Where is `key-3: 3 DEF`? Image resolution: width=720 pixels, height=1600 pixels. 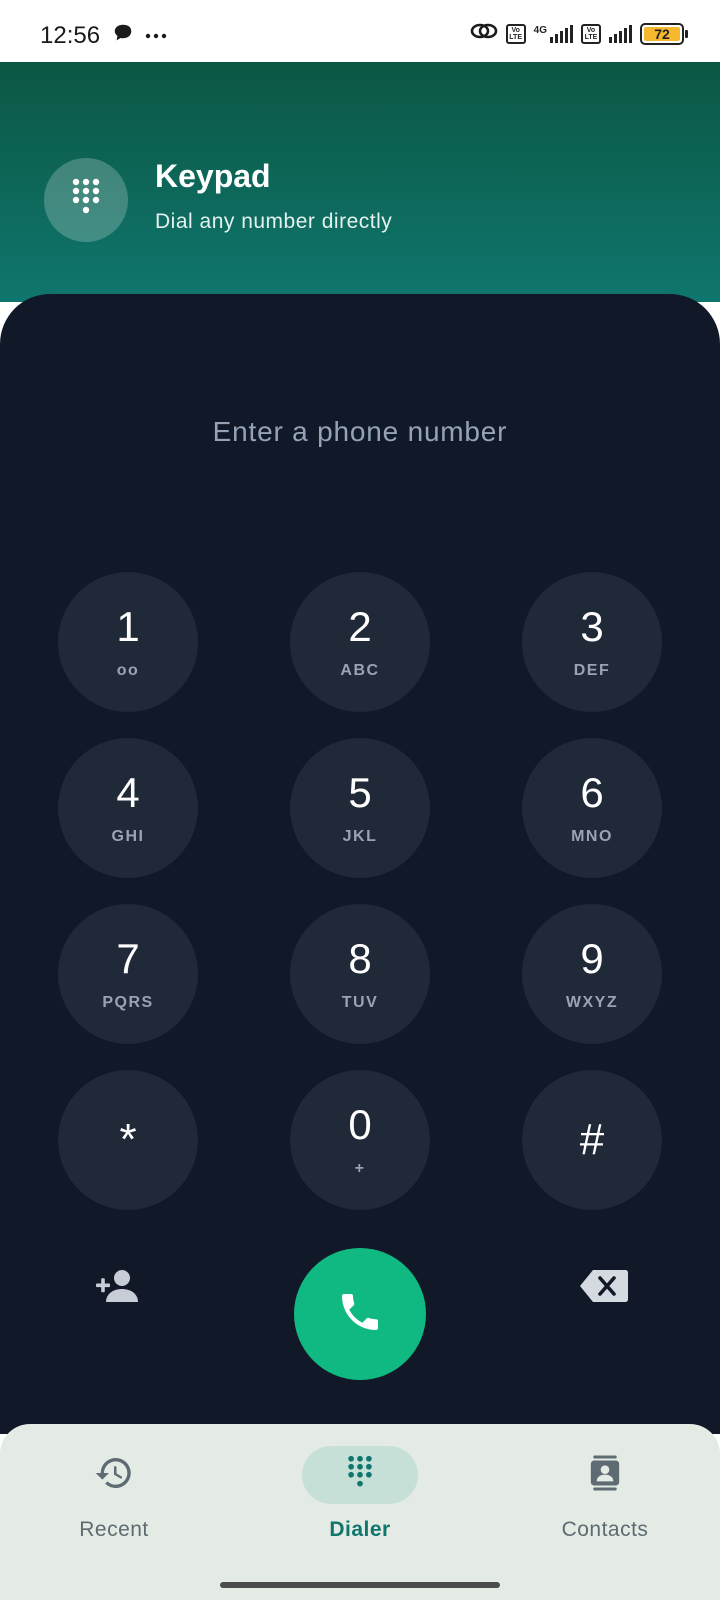 key-3: 3 DEF is located at coordinates (592, 642).